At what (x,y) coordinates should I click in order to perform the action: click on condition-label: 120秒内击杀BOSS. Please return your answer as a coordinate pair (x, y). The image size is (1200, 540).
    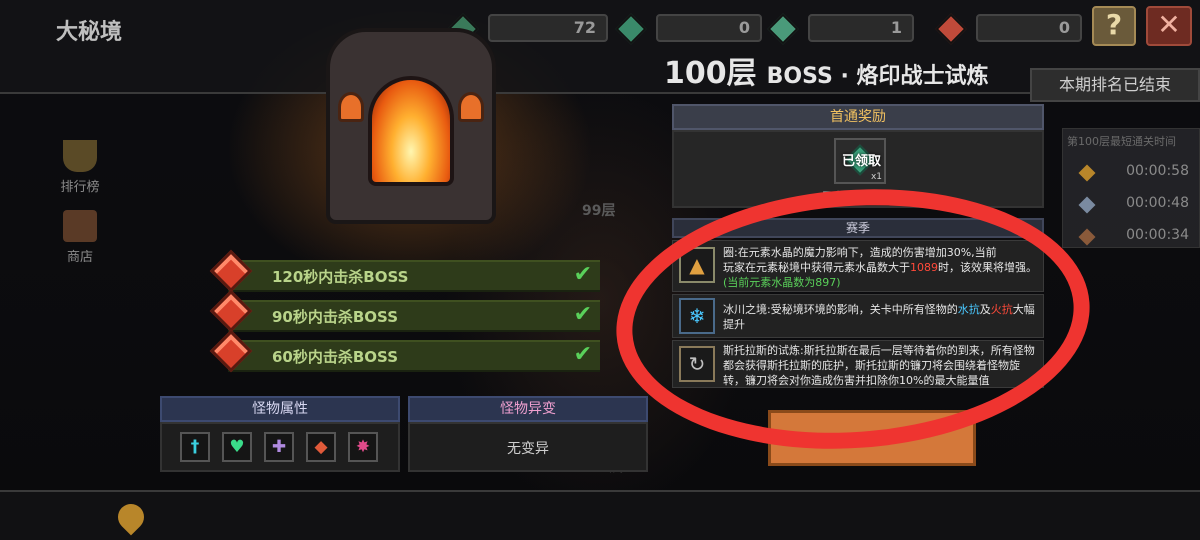
    Looking at the image, I should click on (340, 277).